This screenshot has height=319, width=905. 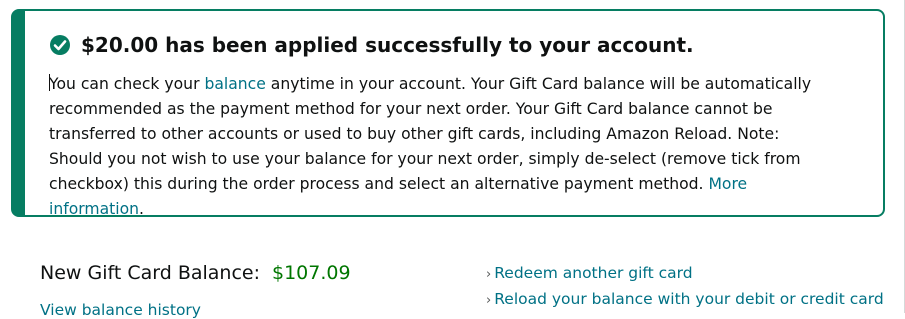 I want to click on balance-label: New Gift Card Balance:, so click(x=150, y=273).